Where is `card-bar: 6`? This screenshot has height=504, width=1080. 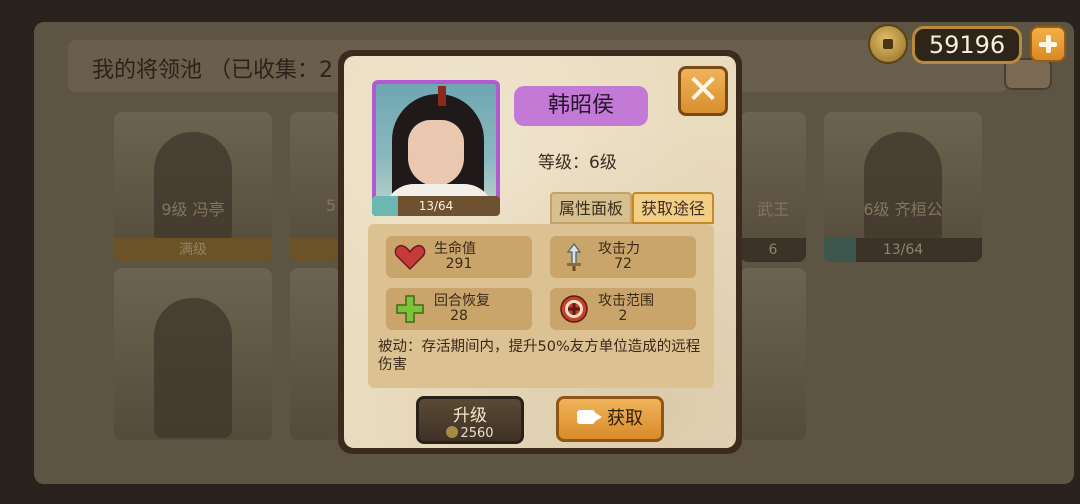 card-bar: 6 is located at coordinates (773, 250).